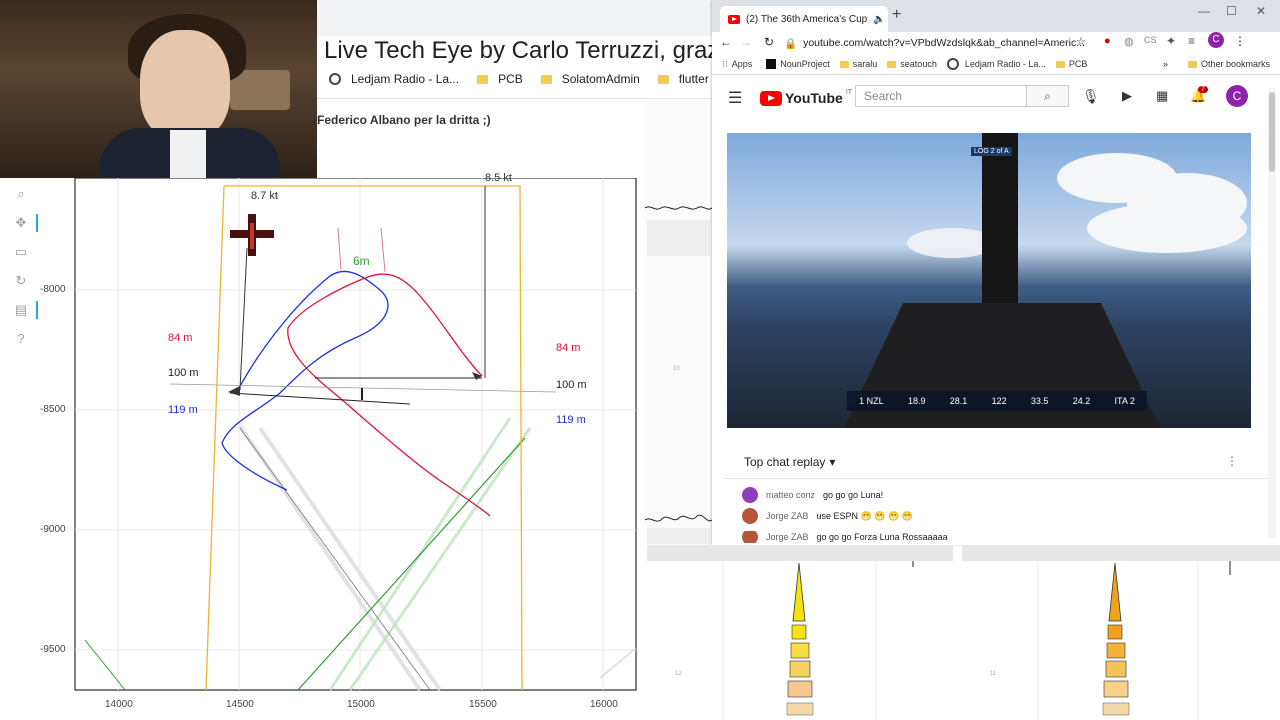  Describe the element at coordinates (1232, 461) in the screenshot. I see `chat-menu-icon: ⋮` at that location.